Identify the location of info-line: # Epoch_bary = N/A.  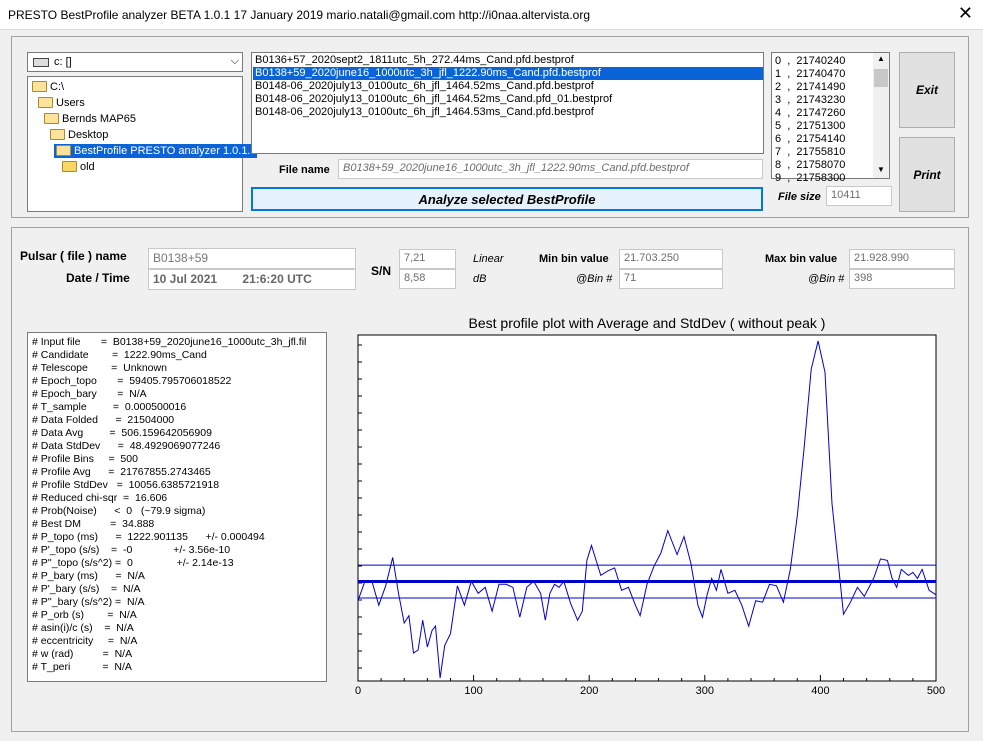
(89, 394).